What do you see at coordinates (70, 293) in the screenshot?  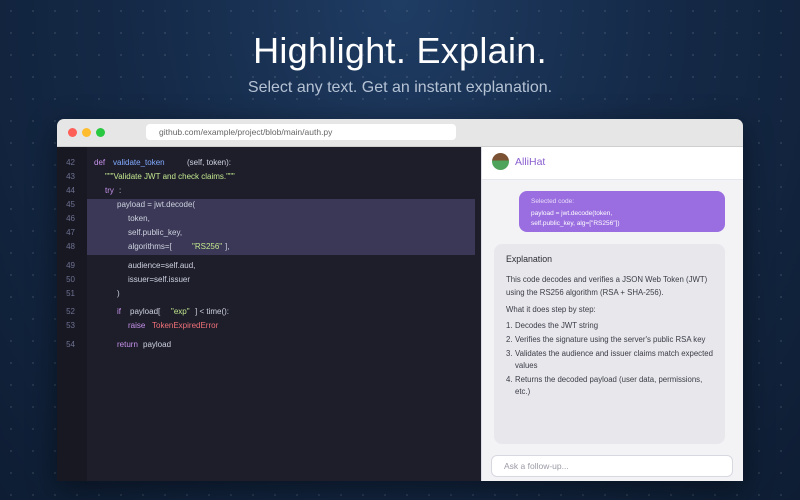 I see `line-number: 51` at bounding box center [70, 293].